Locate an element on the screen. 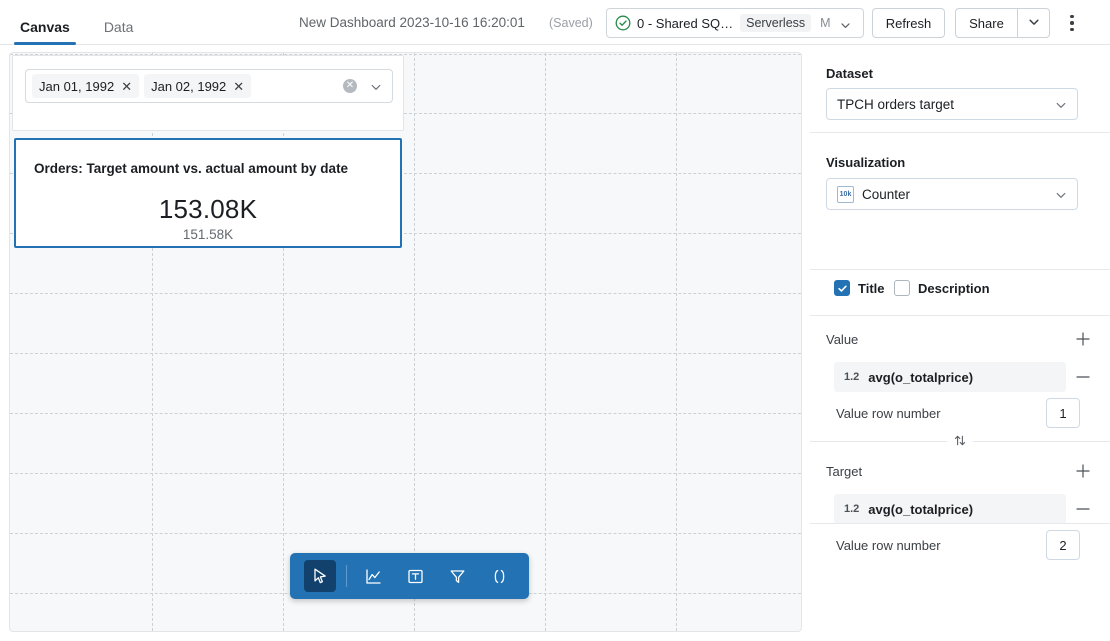 This screenshot has width=1110, height=641. refresh-button: Refresh is located at coordinates (908, 23).